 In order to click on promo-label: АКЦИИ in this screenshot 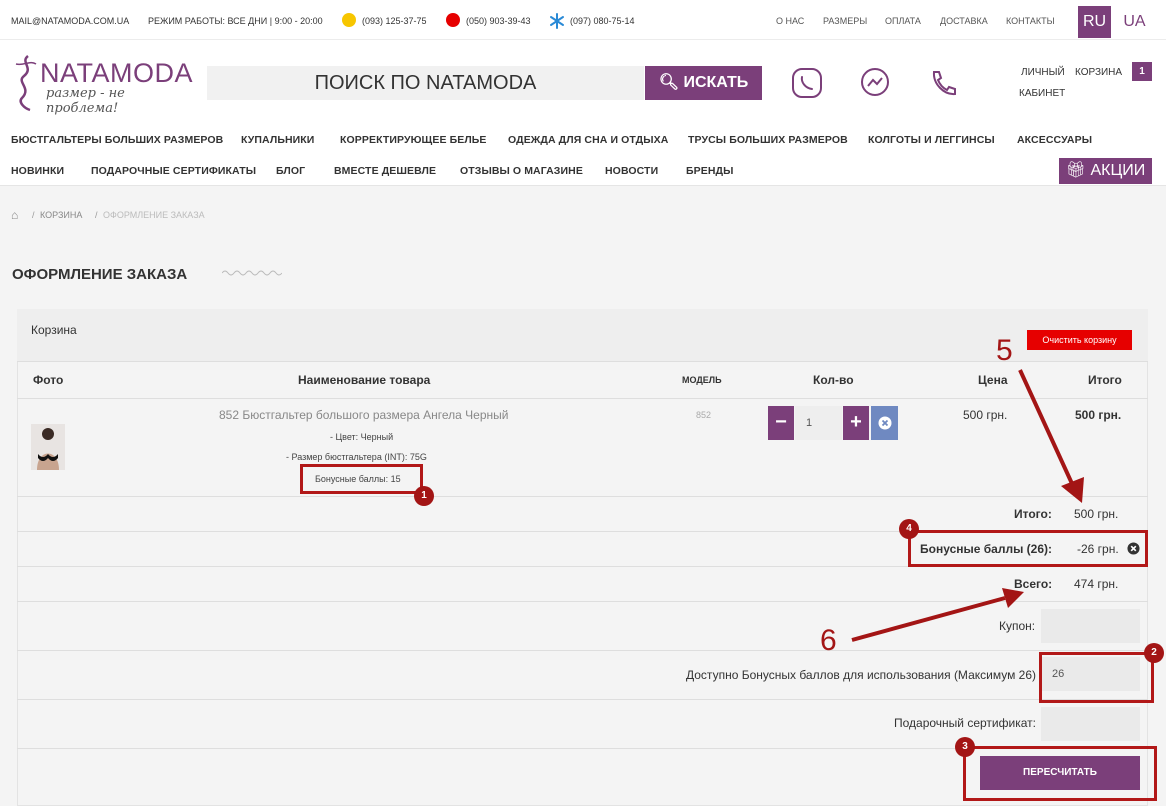, I will do `click(1118, 170)`.